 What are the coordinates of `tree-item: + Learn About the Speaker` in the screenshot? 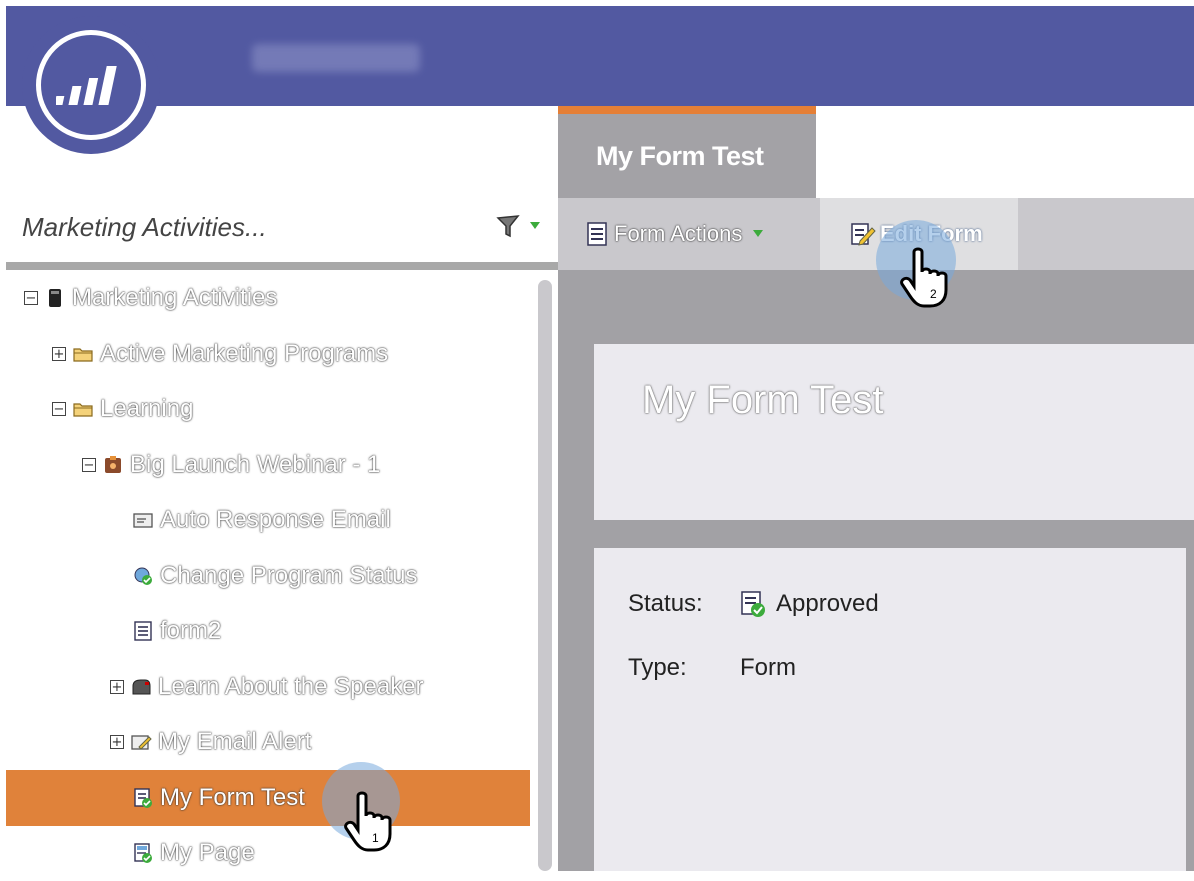 It's located at (268, 687).